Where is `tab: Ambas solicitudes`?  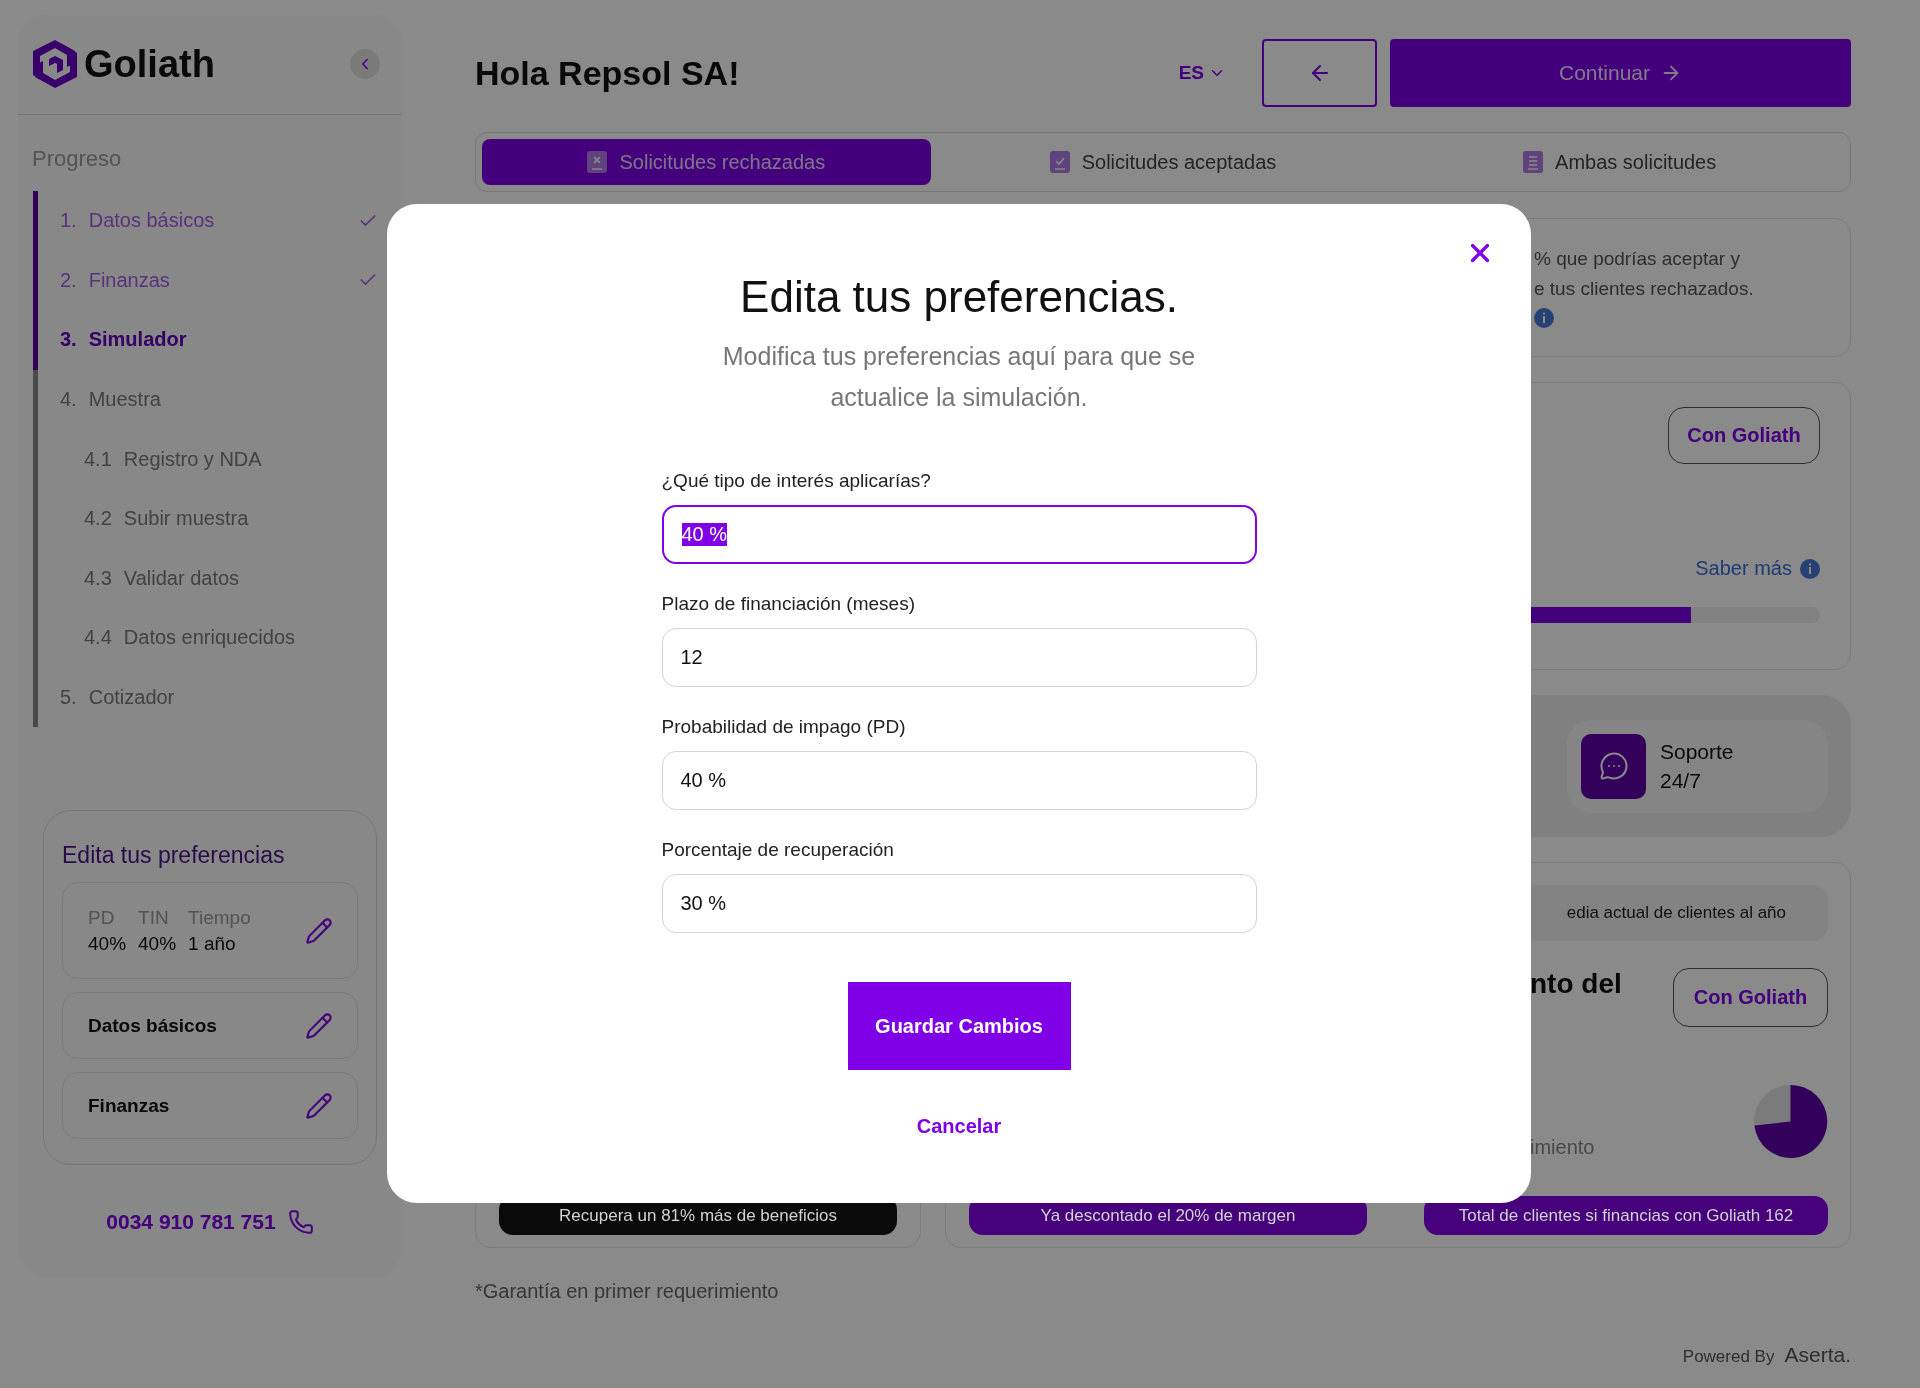
tab: Ambas solicitudes is located at coordinates (1619, 162).